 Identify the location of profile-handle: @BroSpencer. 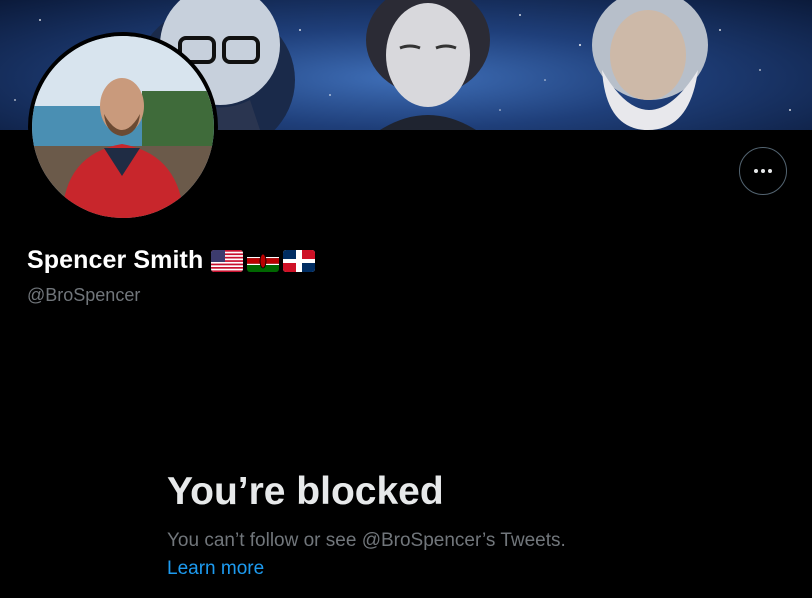
(84, 295).